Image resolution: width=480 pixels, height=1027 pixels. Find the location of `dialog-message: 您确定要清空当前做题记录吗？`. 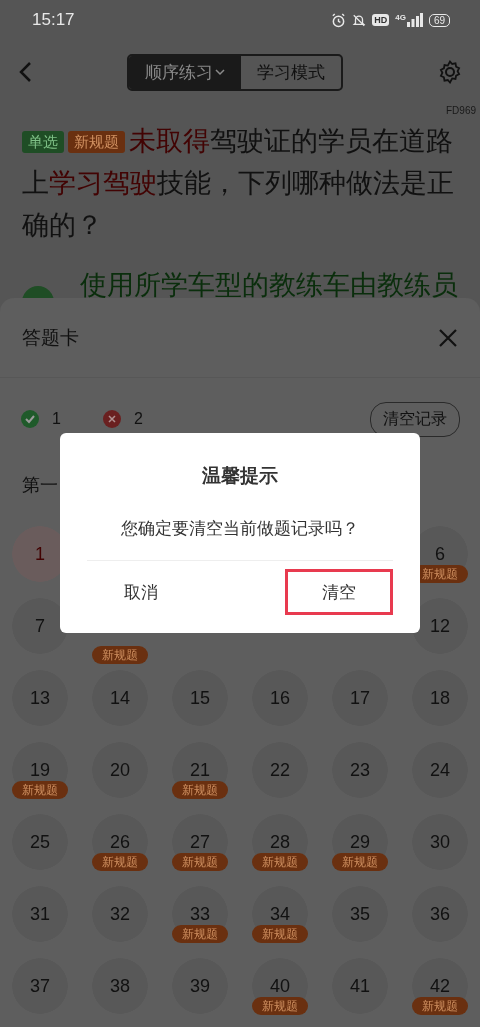

dialog-message: 您确定要清空当前做题记录吗？ is located at coordinates (240, 529).